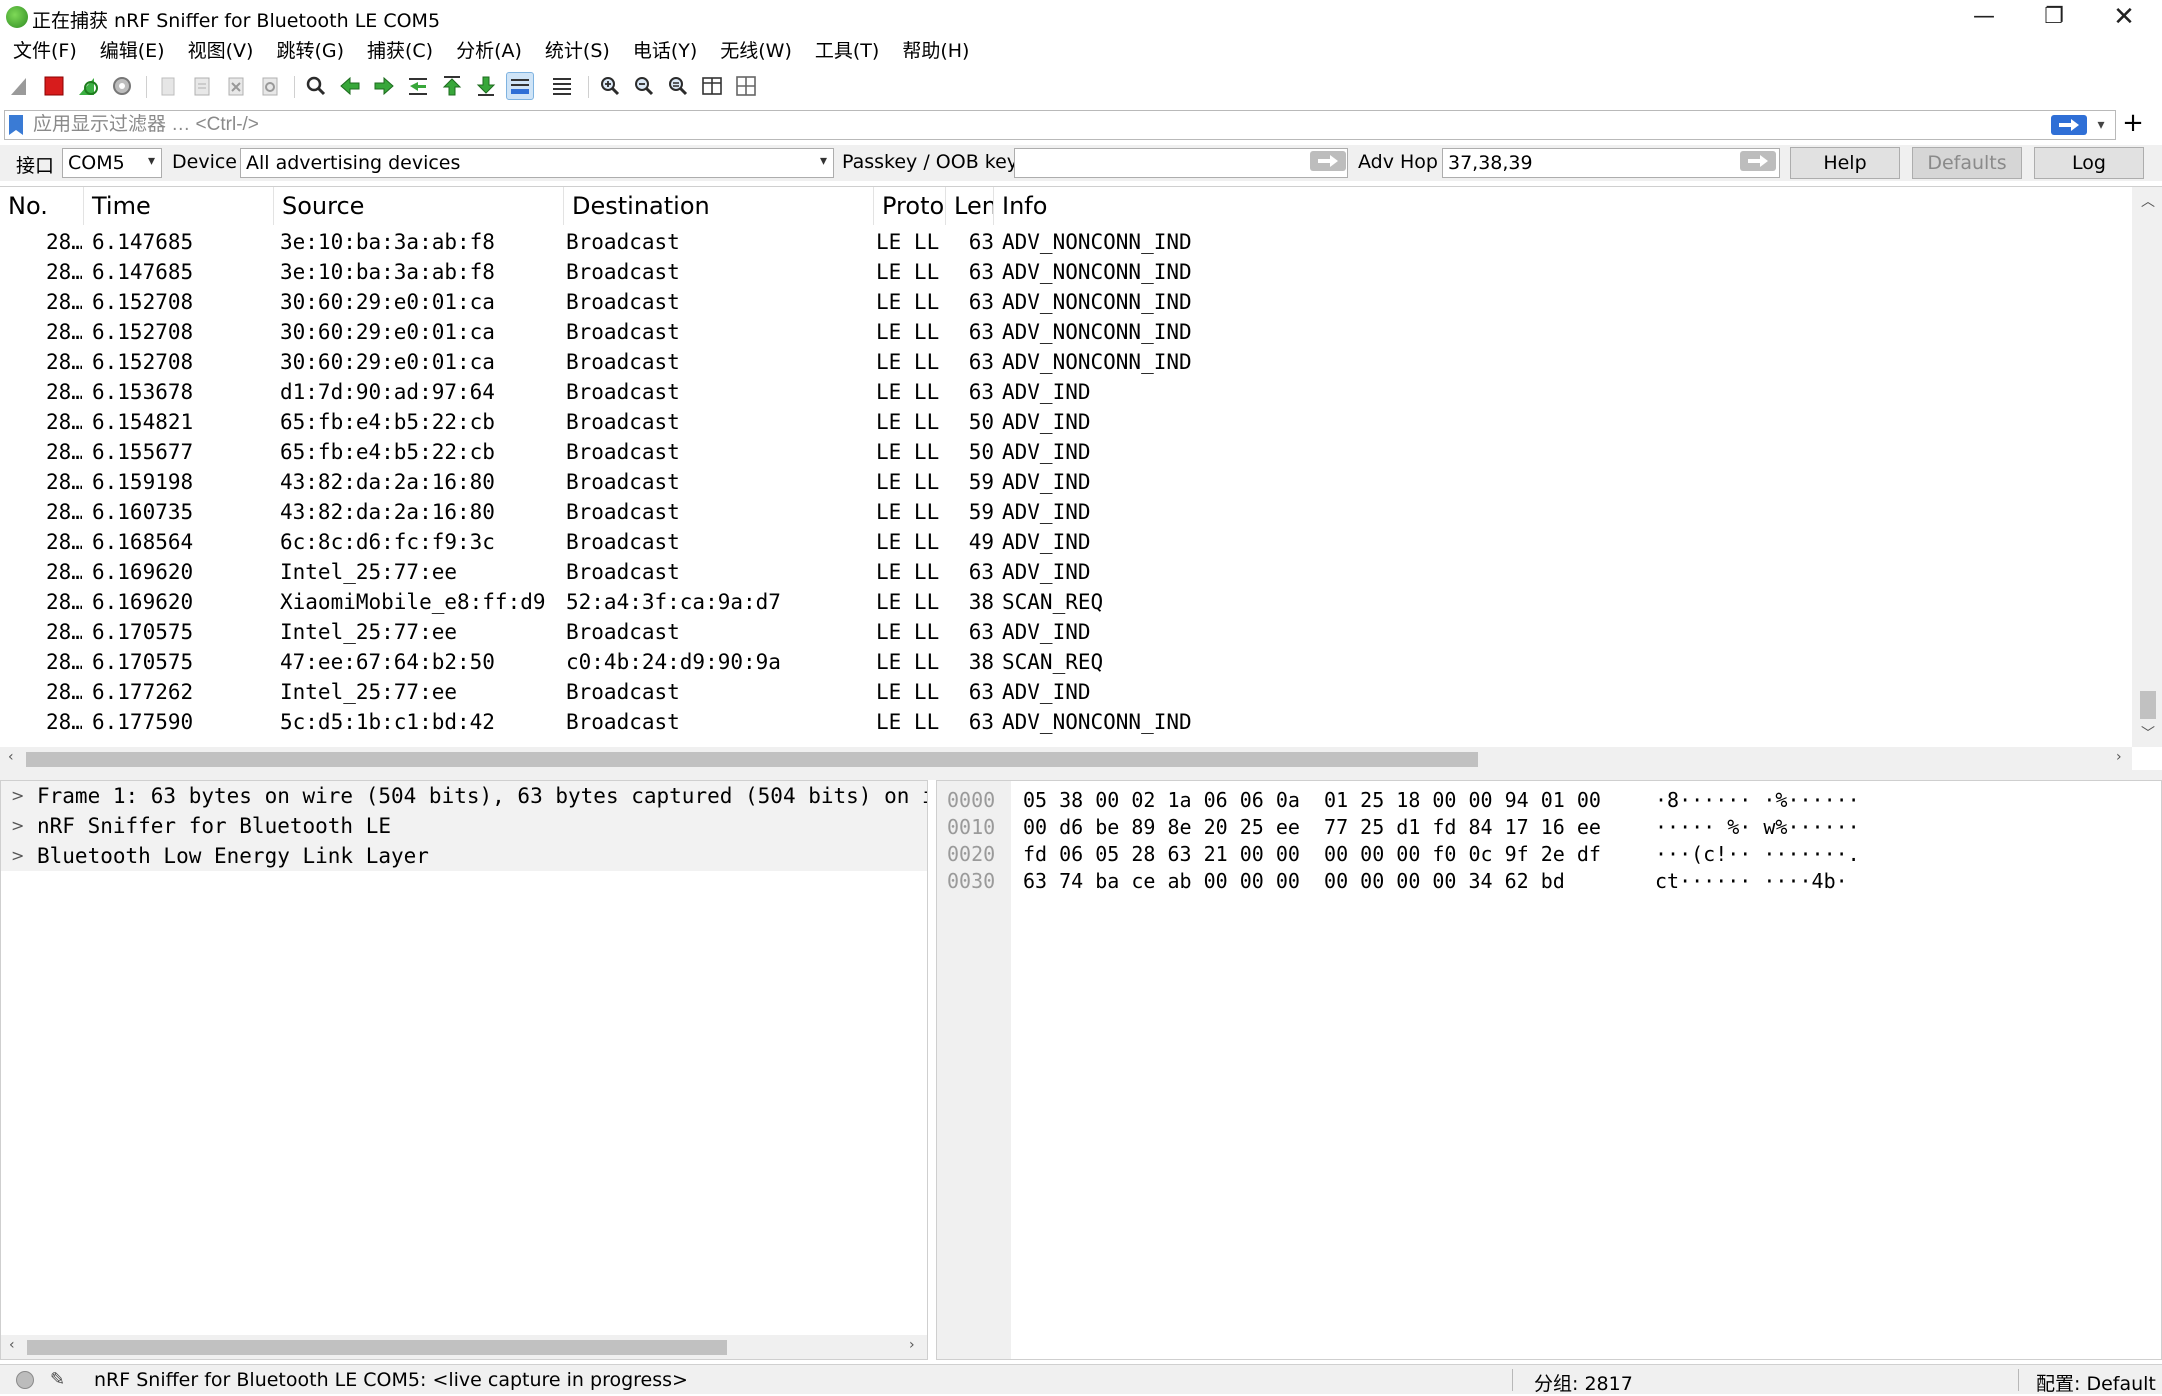 Image resolution: width=2162 pixels, height=1396 pixels. Describe the element at coordinates (1845, 163) in the screenshot. I see `help-button: Help` at that location.